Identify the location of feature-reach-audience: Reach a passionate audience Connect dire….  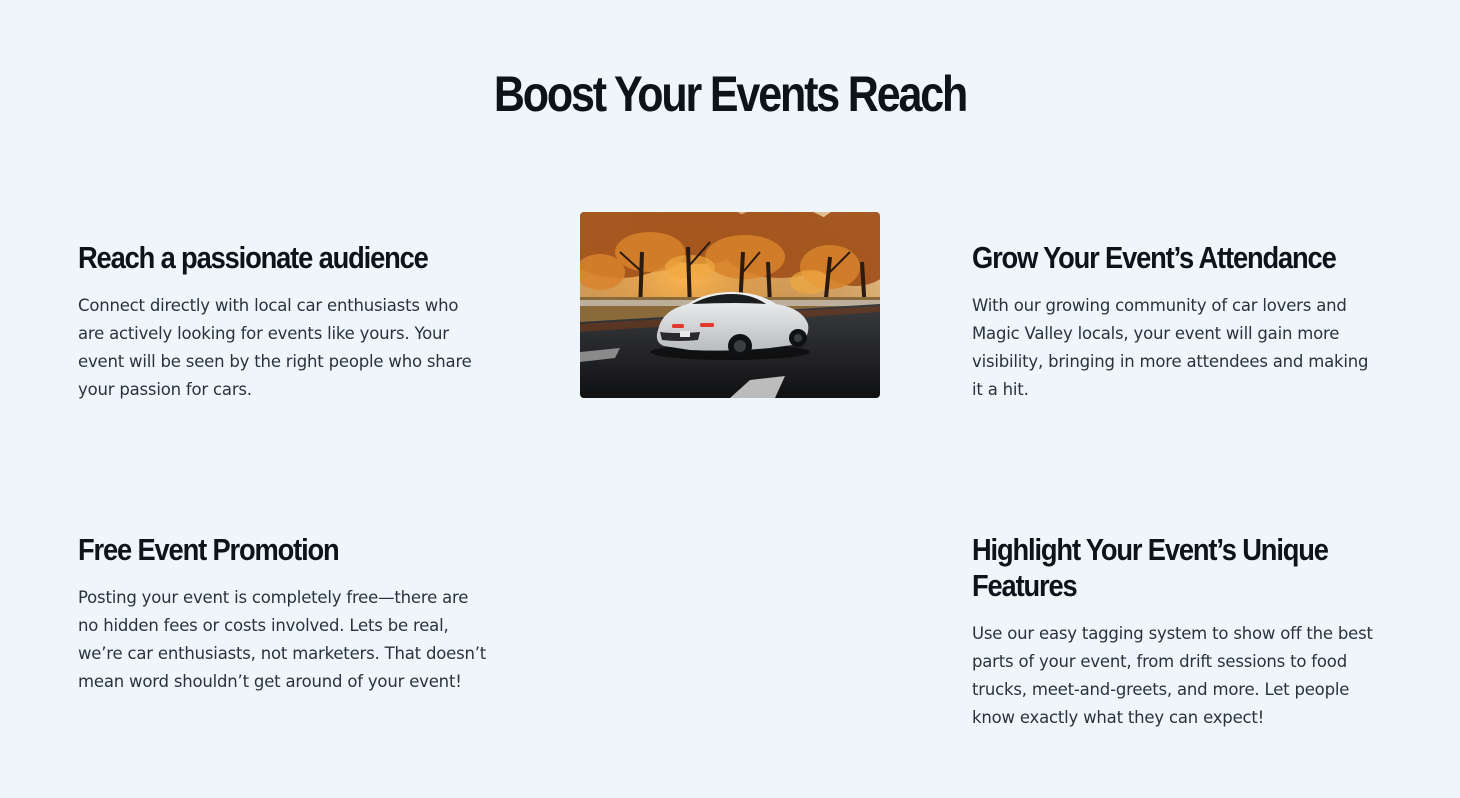
(283, 322).